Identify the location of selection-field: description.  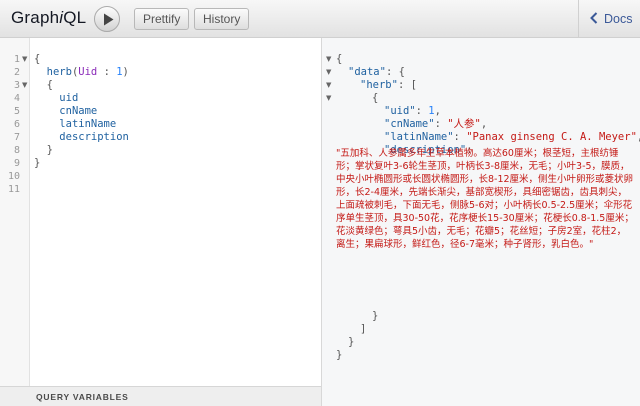
(94, 137).